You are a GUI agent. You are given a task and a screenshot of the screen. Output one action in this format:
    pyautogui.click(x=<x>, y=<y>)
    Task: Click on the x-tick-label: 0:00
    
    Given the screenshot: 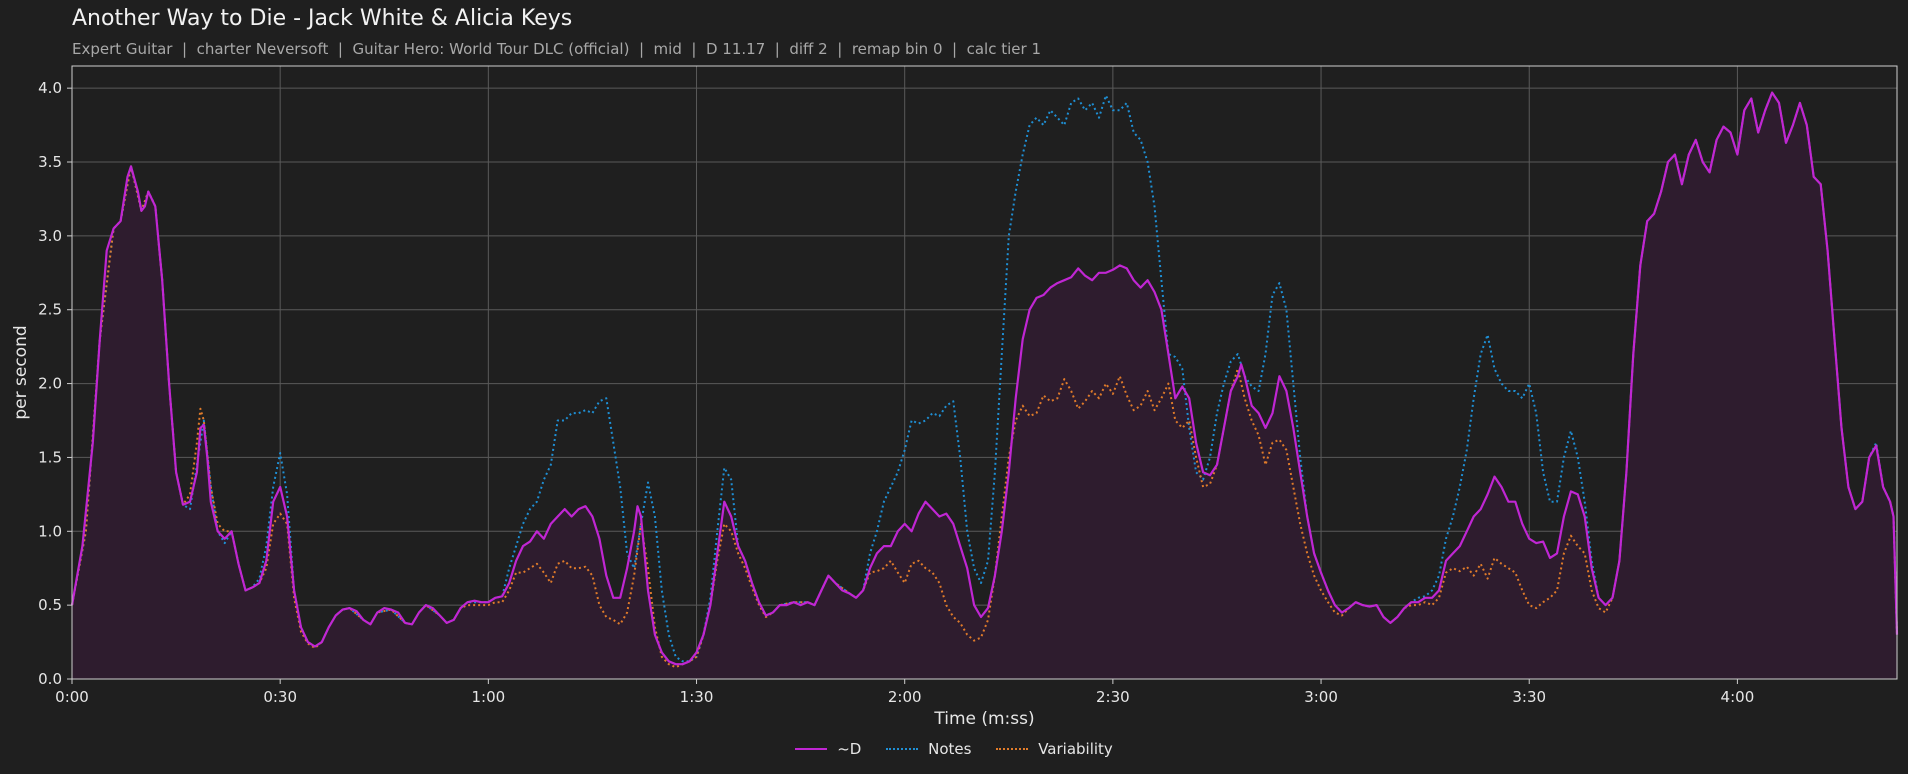 What is the action you would take?
    pyautogui.click(x=72, y=697)
    